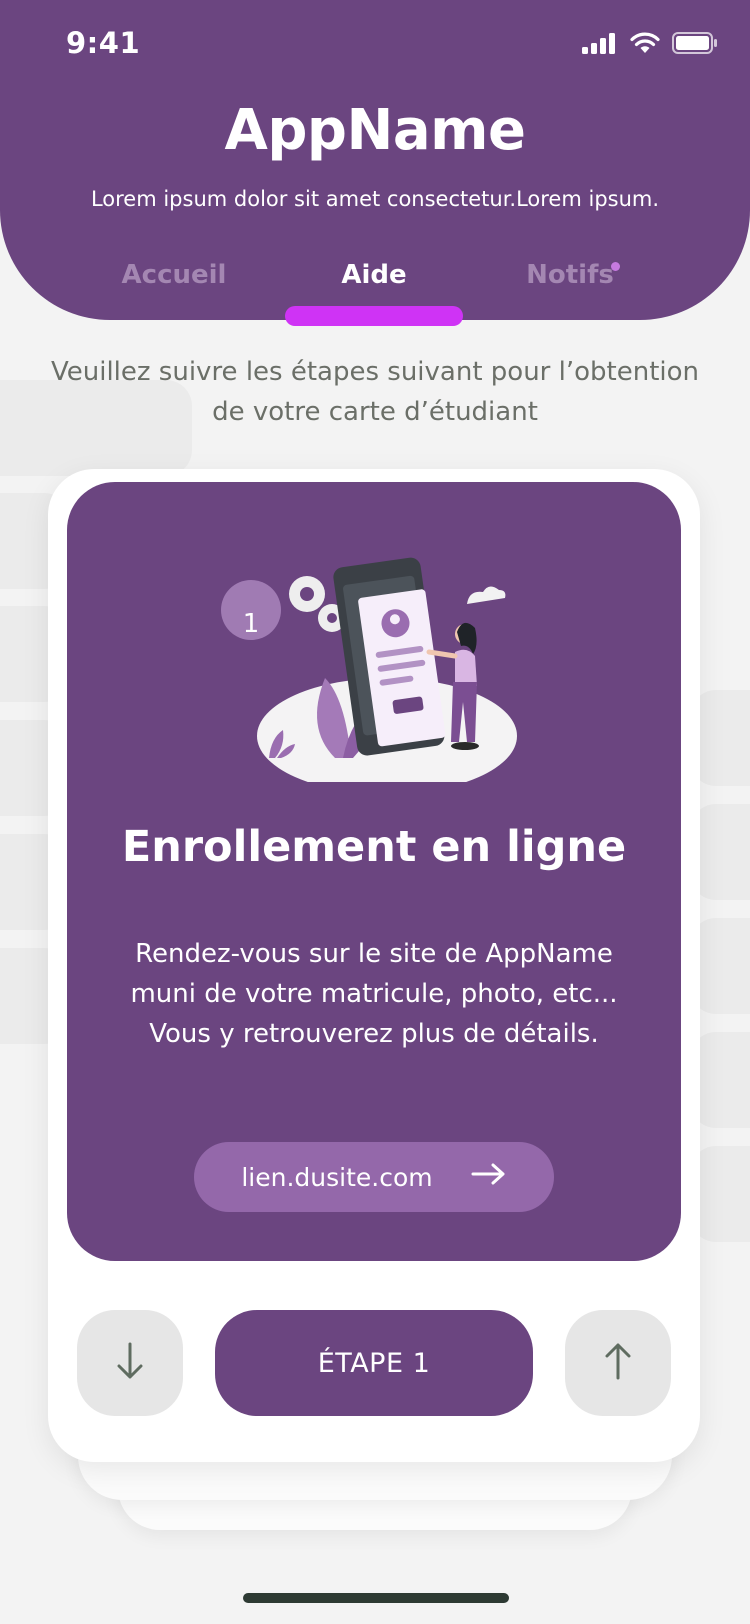 This screenshot has height=1624, width=750. What do you see at coordinates (103, 43) in the screenshot?
I see `status-time: 9:41` at bounding box center [103, 43].